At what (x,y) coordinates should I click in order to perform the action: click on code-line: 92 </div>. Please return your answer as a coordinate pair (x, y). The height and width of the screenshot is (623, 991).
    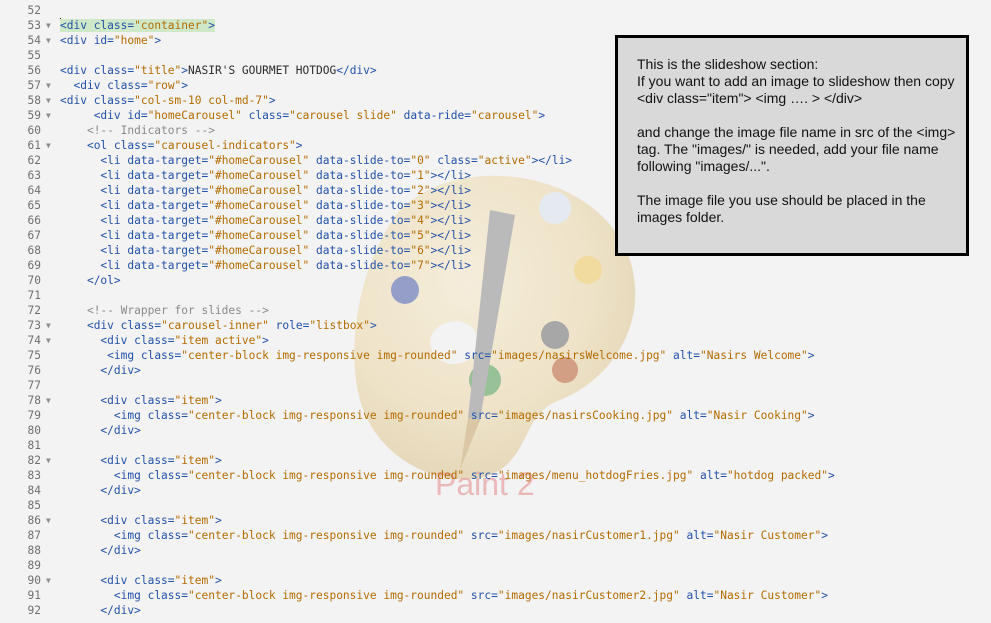
    Looking at the image, I should click on (495, 610).